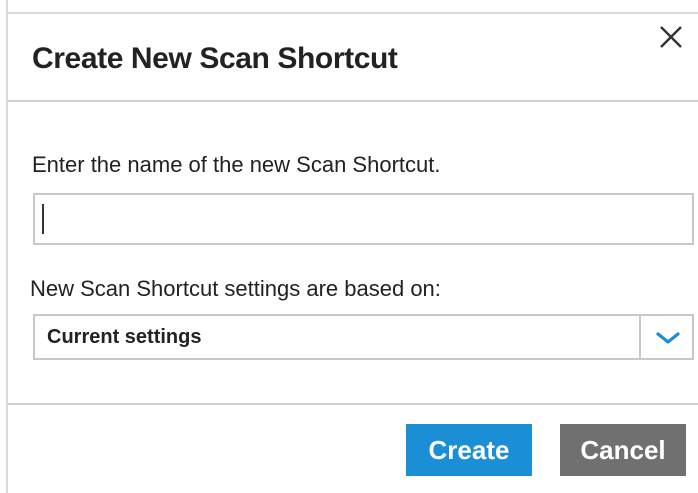  Describe the element at coordinates (363, 219) in the screenshot. I see `shortcut-name-input` at that location.